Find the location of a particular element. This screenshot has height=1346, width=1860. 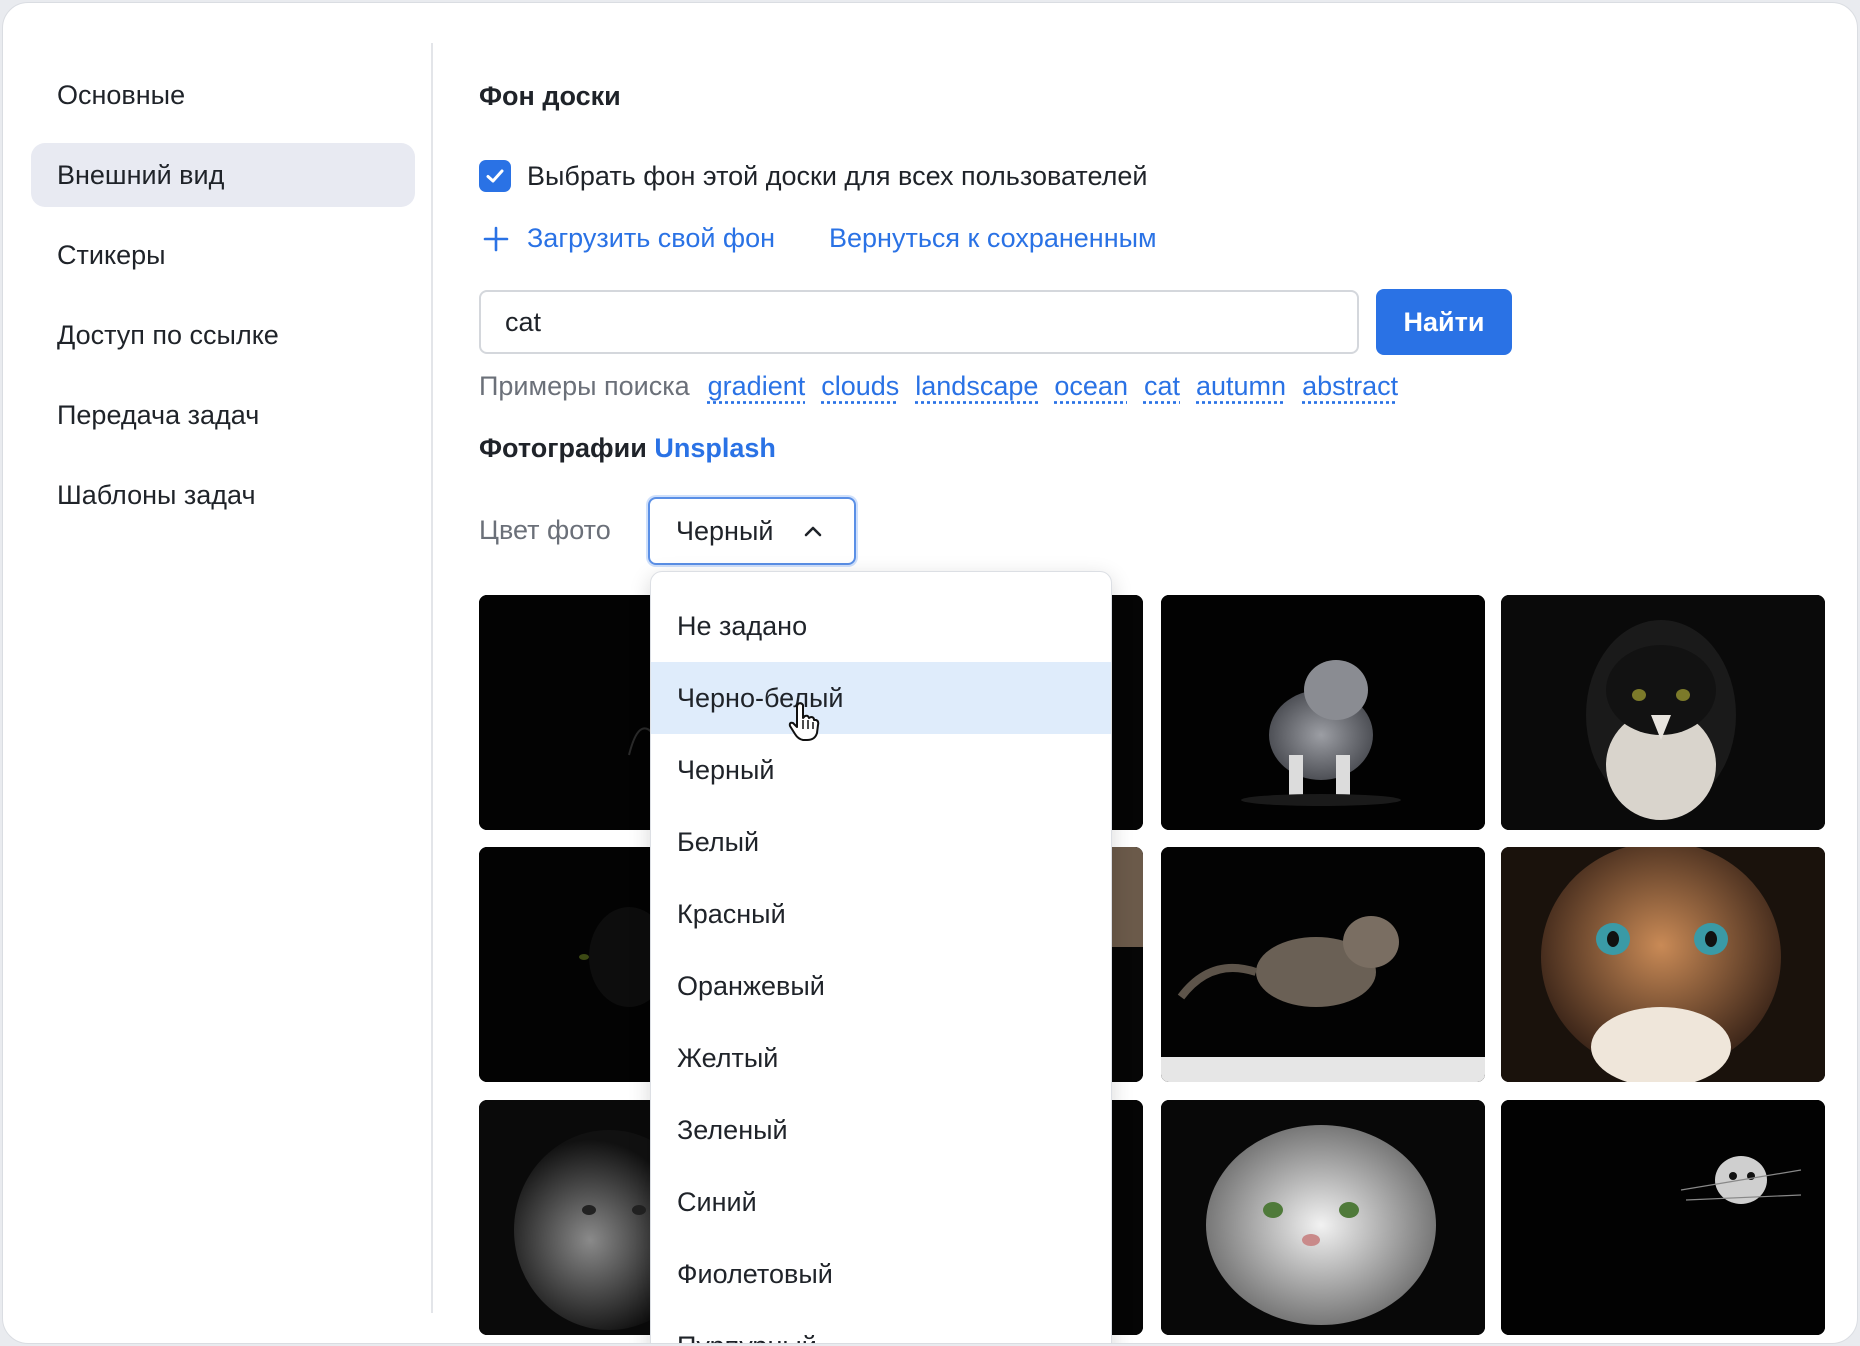

color-option-red: Красный is located at coordinates (881, 914).